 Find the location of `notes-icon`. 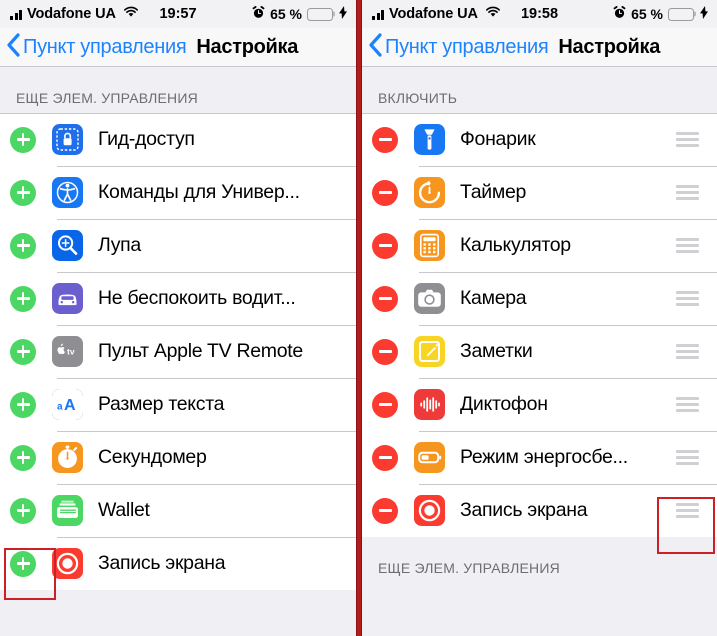

notes-icon is located at coordinates (429, 351).